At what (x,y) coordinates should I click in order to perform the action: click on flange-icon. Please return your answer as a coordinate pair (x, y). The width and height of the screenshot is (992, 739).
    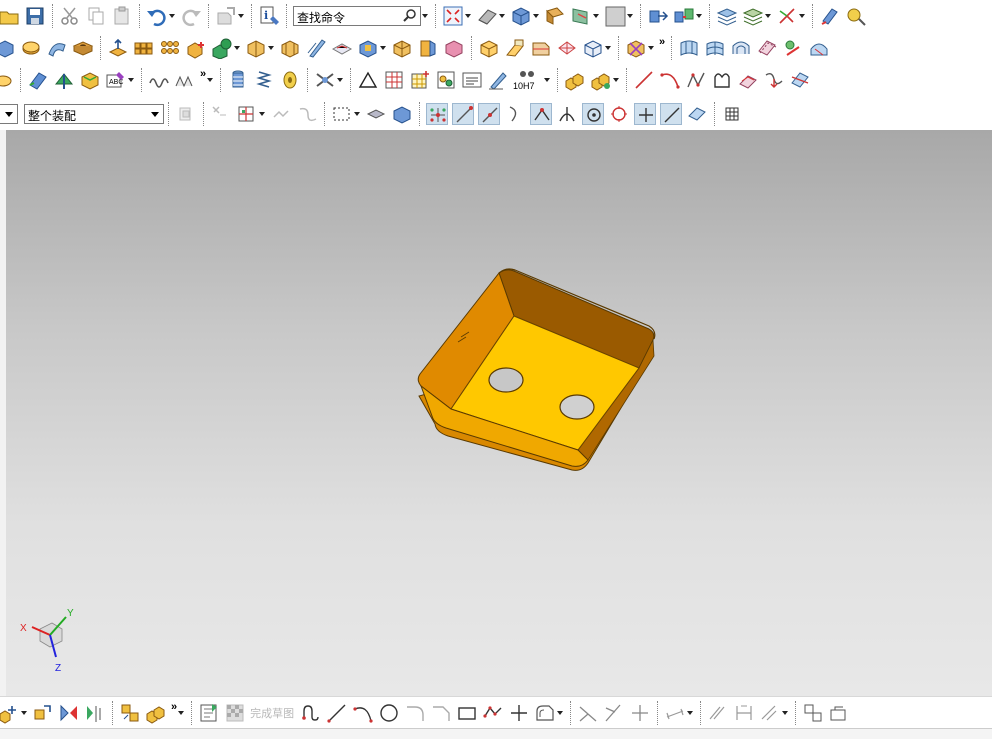
    Looking at the image, I should click on (515, 48).